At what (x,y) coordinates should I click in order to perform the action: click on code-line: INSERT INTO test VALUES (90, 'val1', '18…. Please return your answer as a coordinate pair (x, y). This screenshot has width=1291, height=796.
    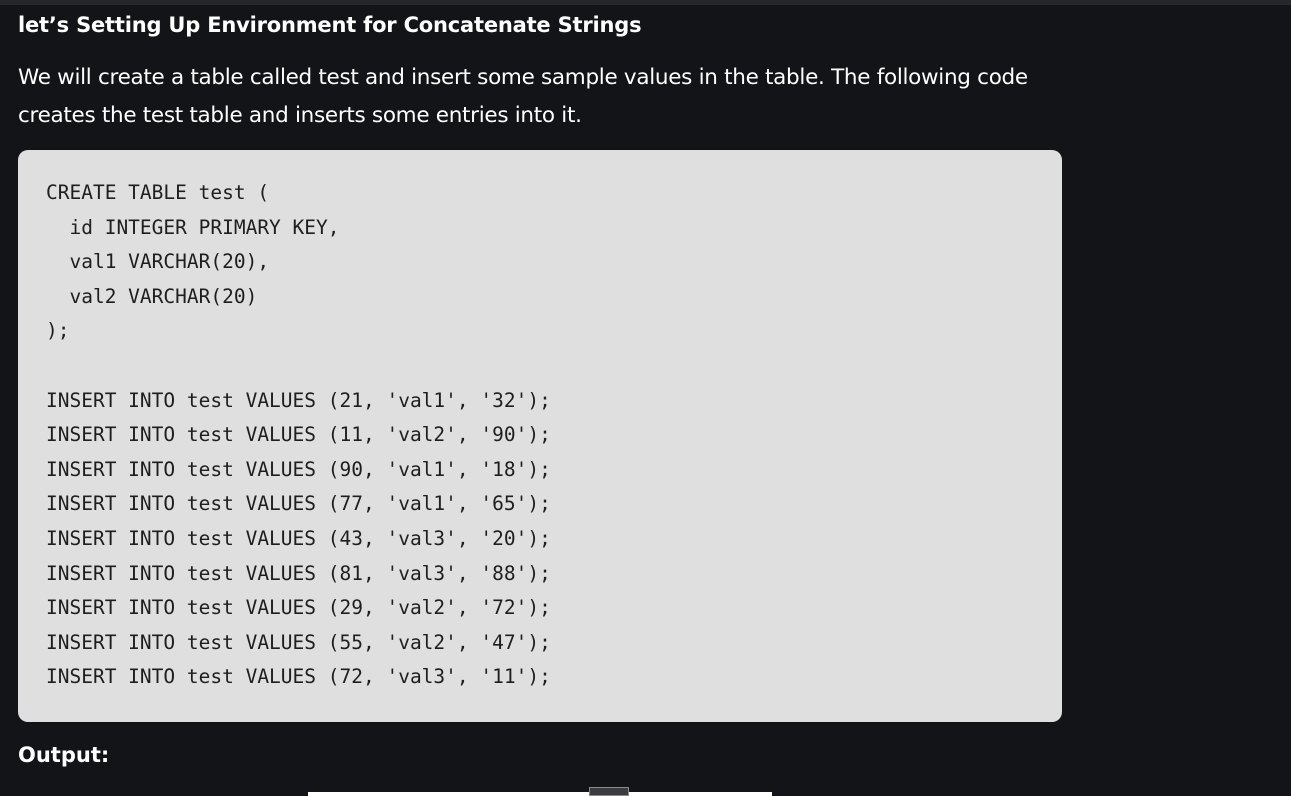
    Looking at the image, I should click on (298, 469).